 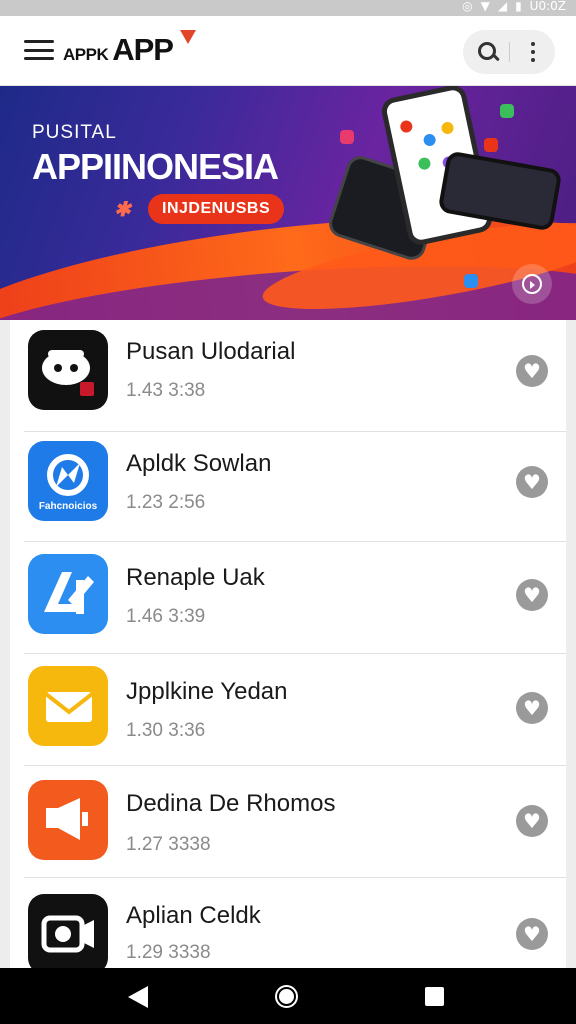 What do you see at coordinates (288, 376) in the screenshot?
I see `list-item: Pusan Ulodarial 1.43 3:38` at bounding box center [288, 376].